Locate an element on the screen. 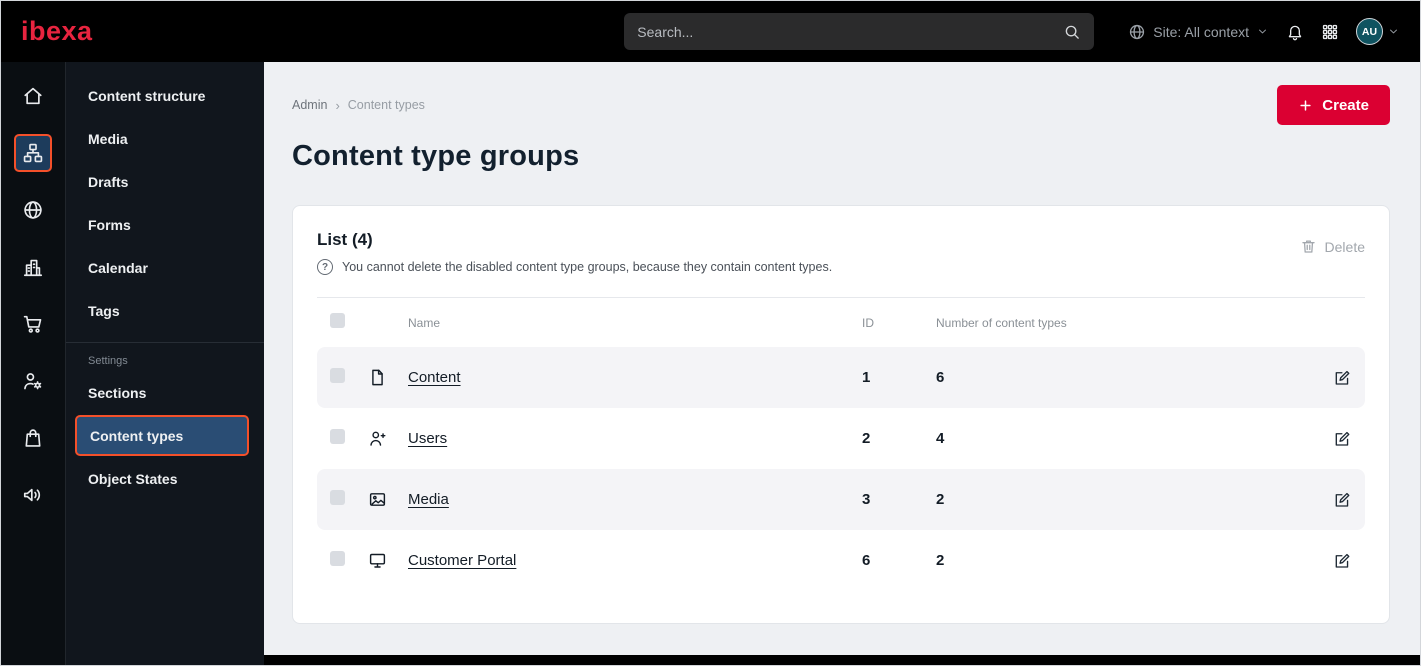  group-link-media: Media is located at coordinates (428, 499).